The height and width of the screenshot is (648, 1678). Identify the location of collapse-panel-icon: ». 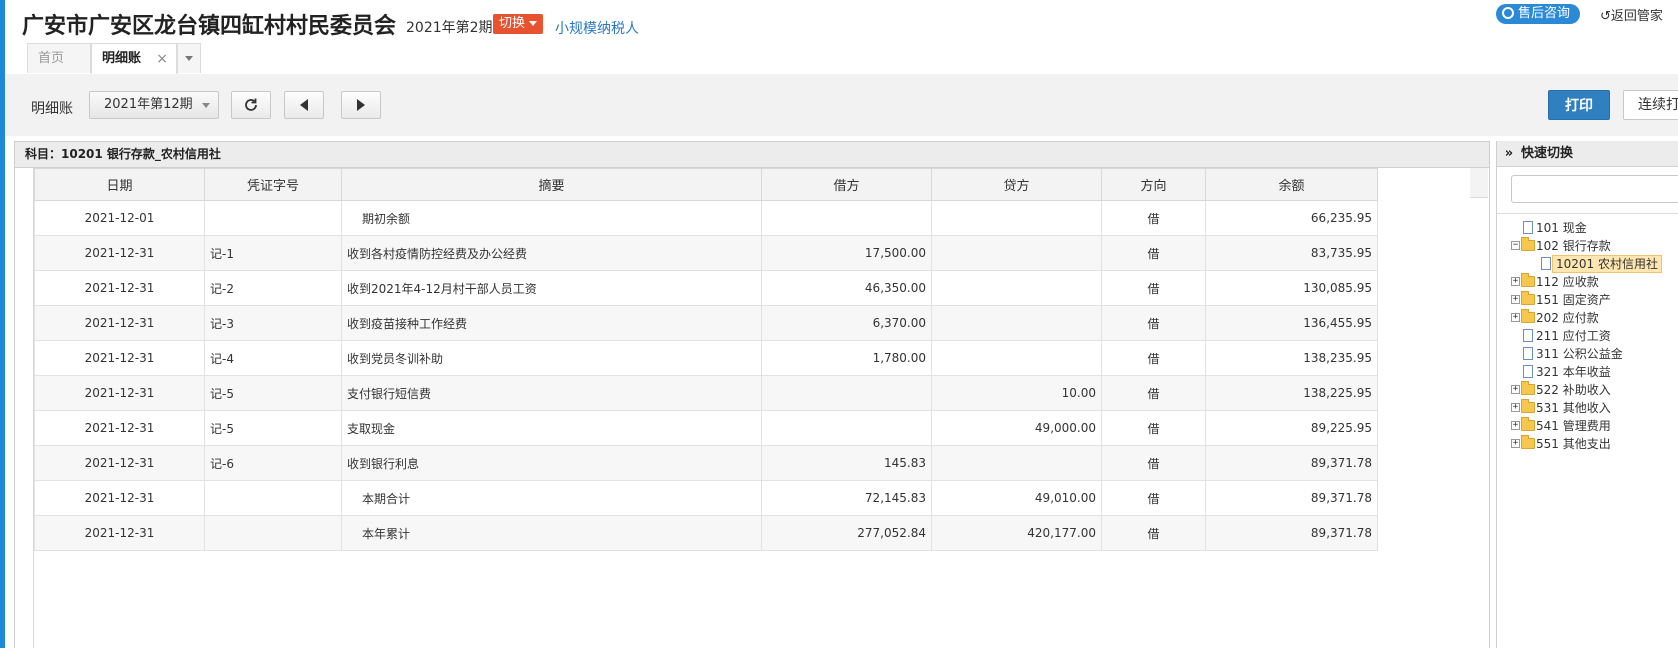
(1509, 153).